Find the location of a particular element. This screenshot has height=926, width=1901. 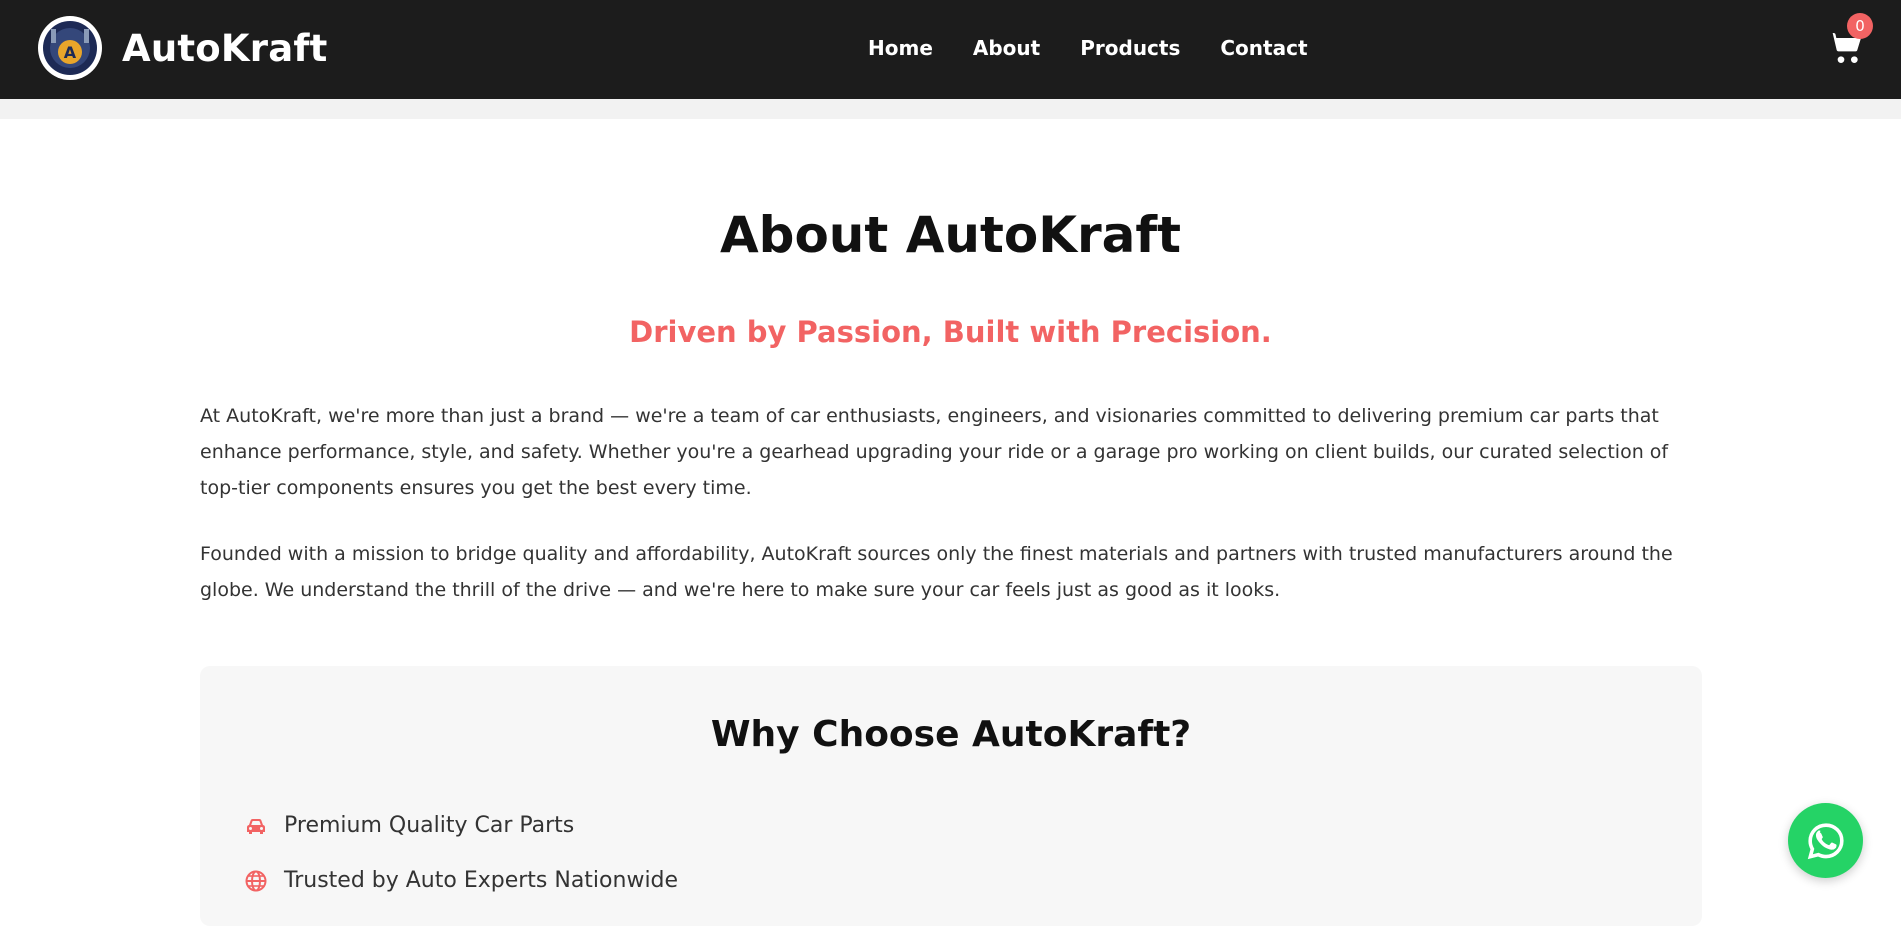

logo-letter: A is located at coordinates (70, 52).